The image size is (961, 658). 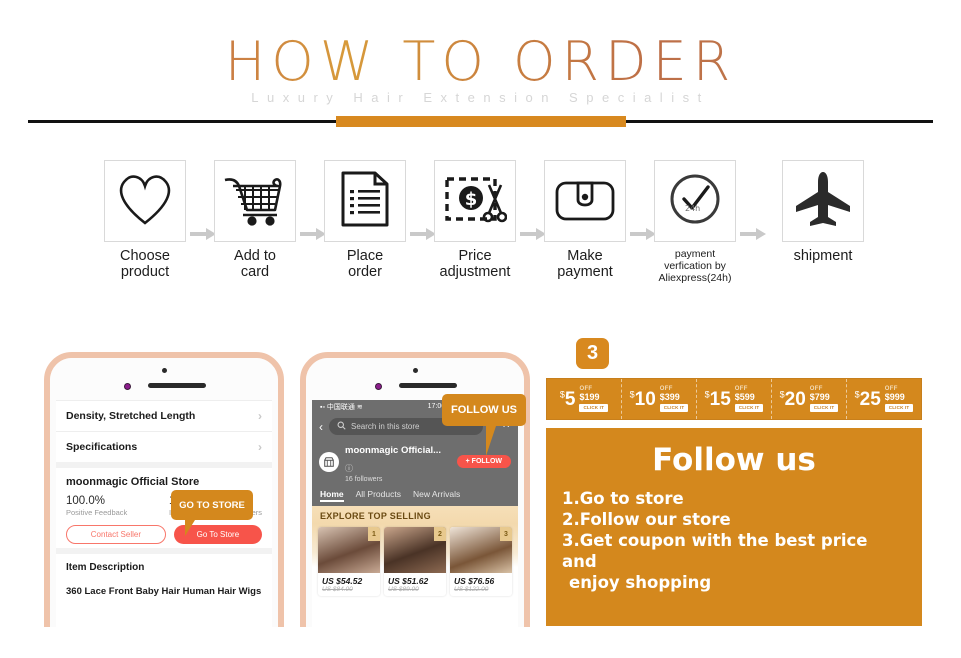 What do you see at coordinates (105, 567) in the screenshot?
I see `item-description-heading: Item Description` at bounding box center [105, 567].